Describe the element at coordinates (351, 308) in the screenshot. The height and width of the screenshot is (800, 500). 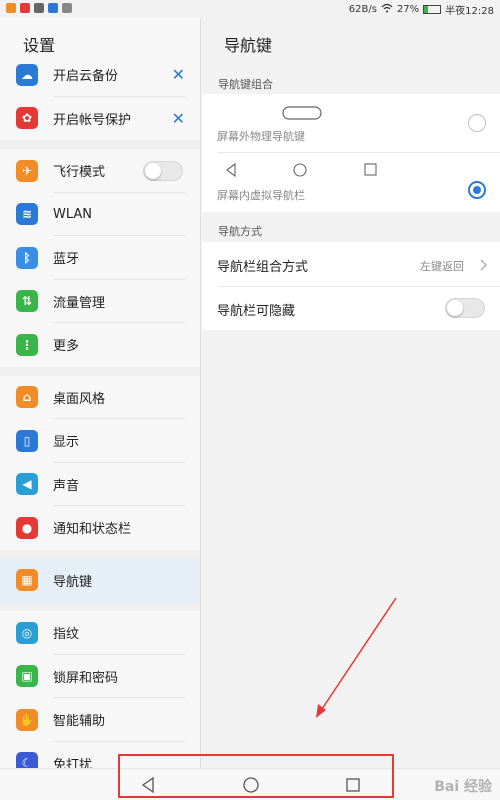
I see `row-navbar-hideable: 导航栏可隐藏` at that location.